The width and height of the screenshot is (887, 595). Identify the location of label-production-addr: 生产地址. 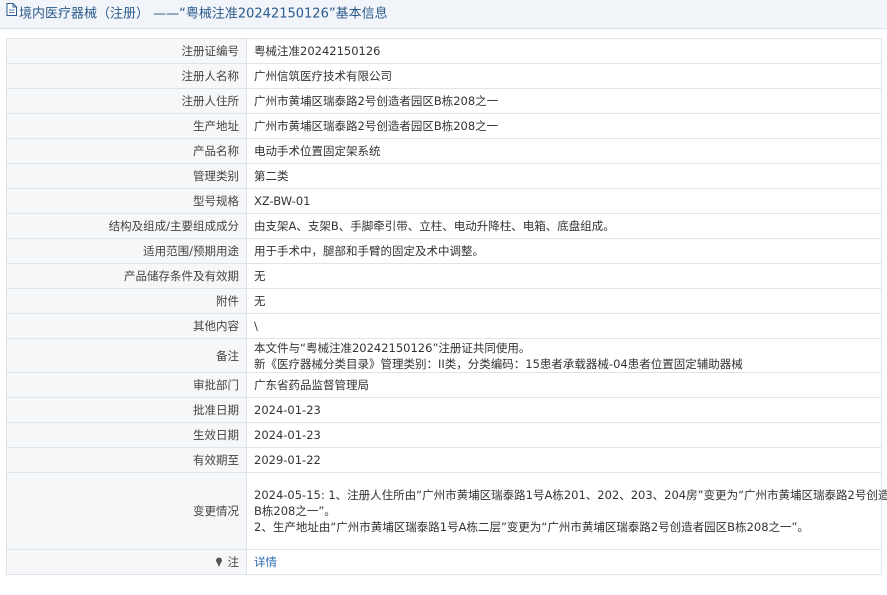
(126, 126).